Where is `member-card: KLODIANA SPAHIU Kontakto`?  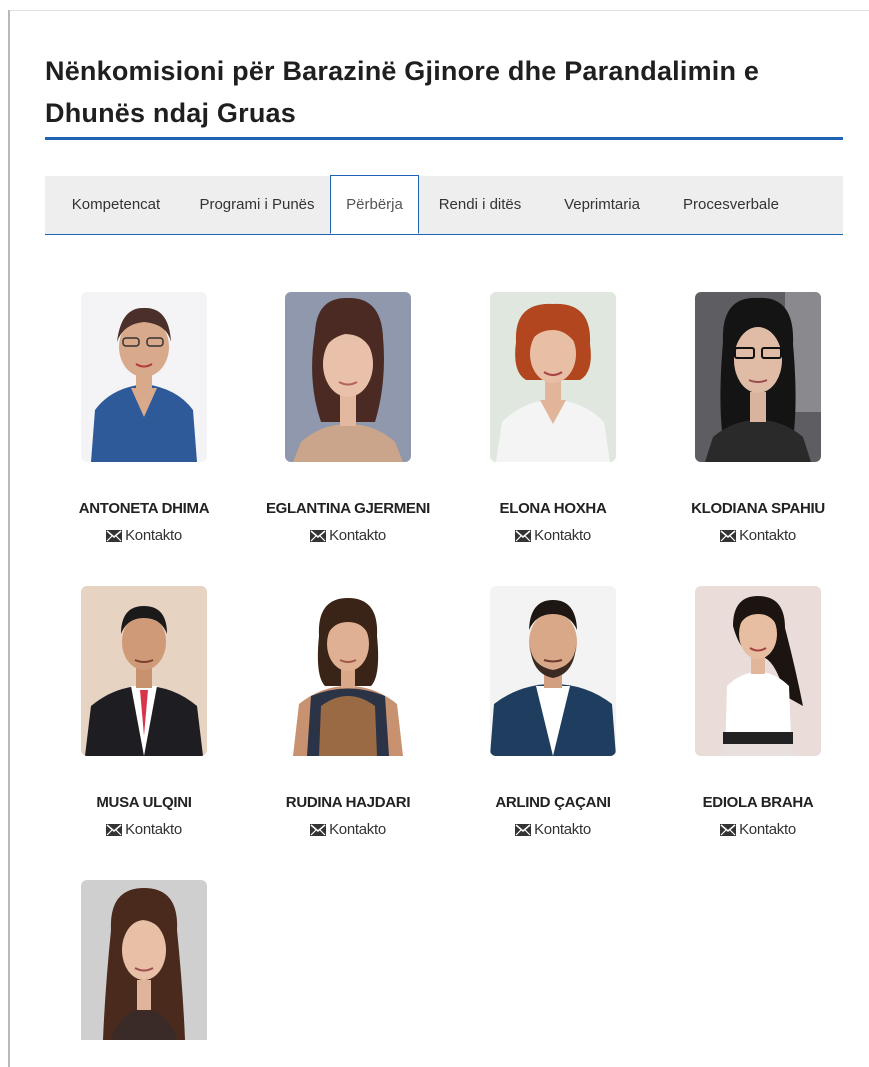 member-card: KLODIANA SPAHIU Kontakto is located at coordinates (758, 419).